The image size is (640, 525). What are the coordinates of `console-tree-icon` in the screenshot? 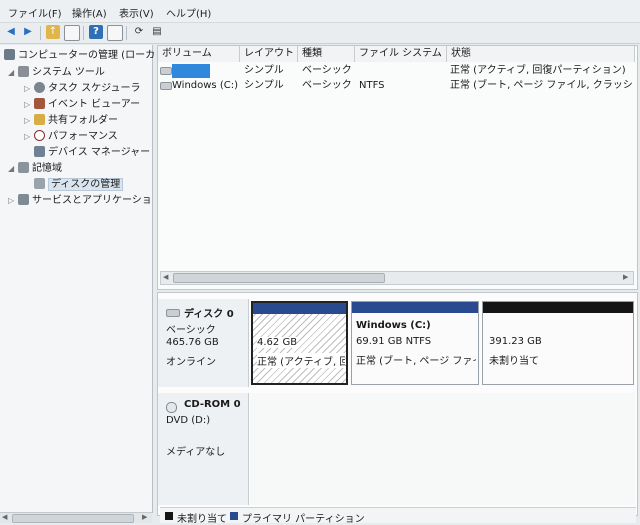 It's located at (72, 33).